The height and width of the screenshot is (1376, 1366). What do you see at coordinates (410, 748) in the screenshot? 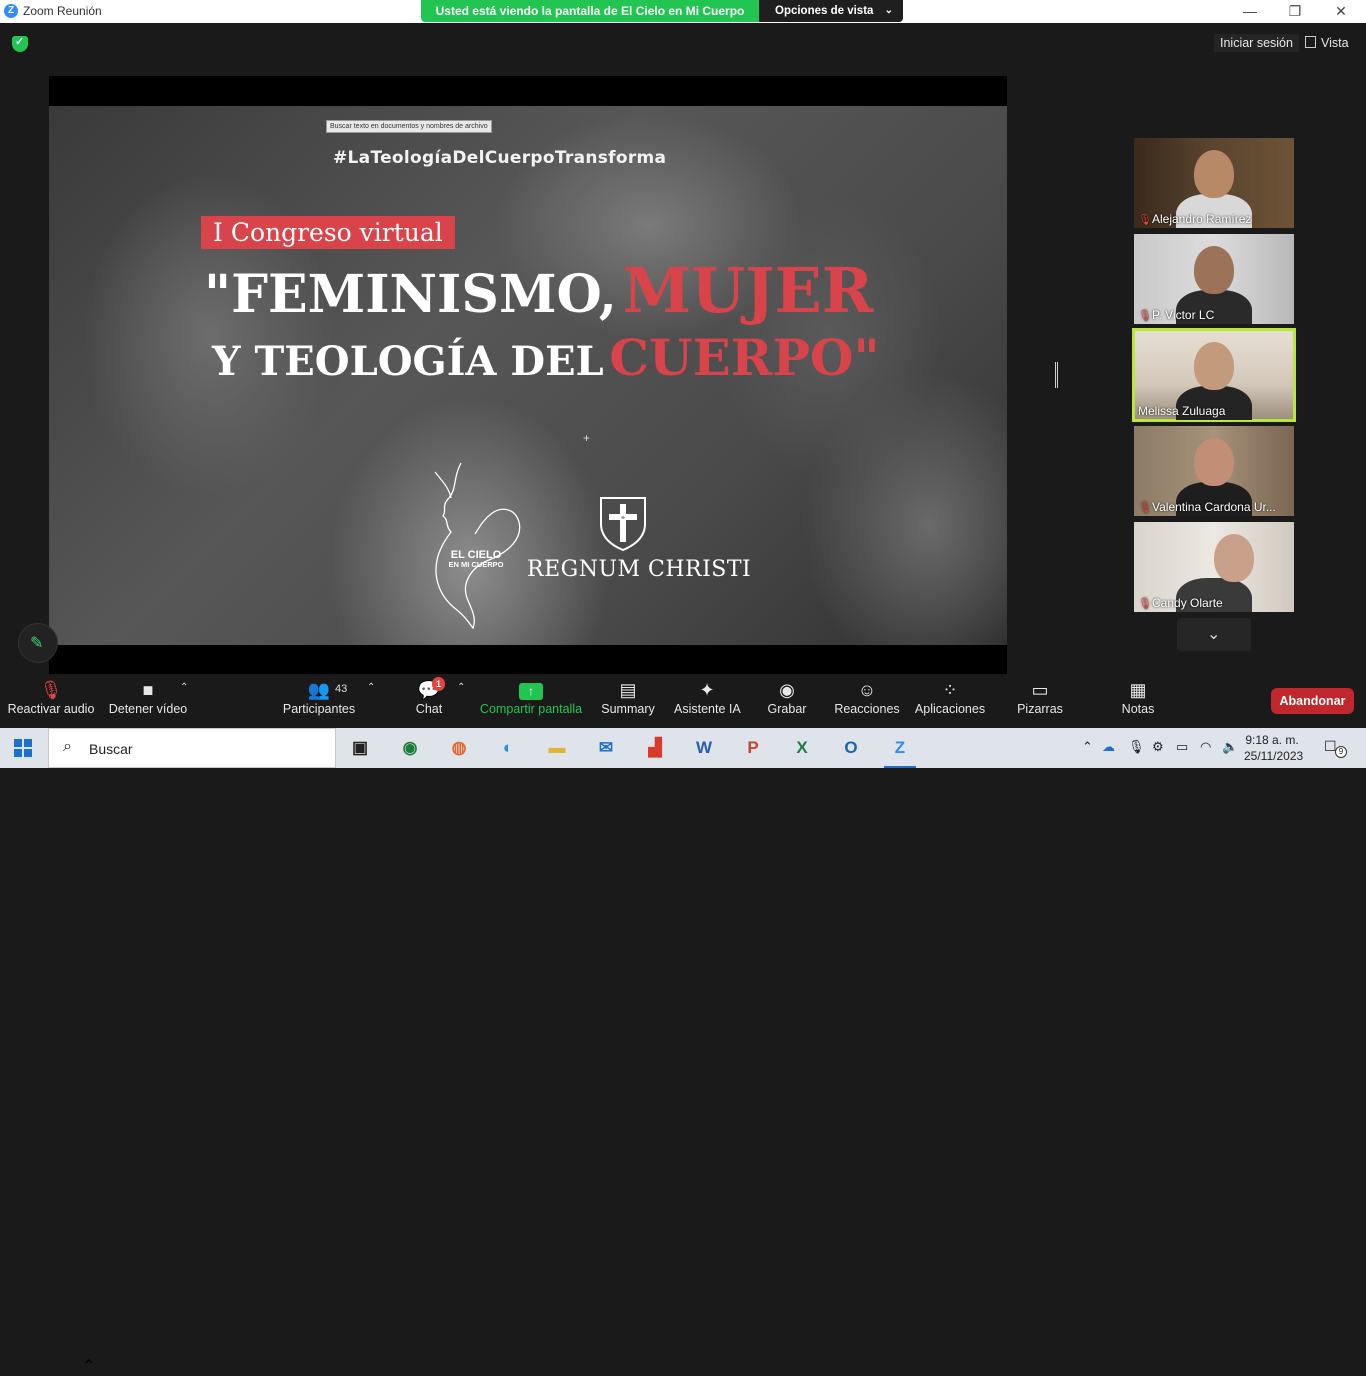
I see `chrome-icon: ◉` at bounding box center [410, 748].